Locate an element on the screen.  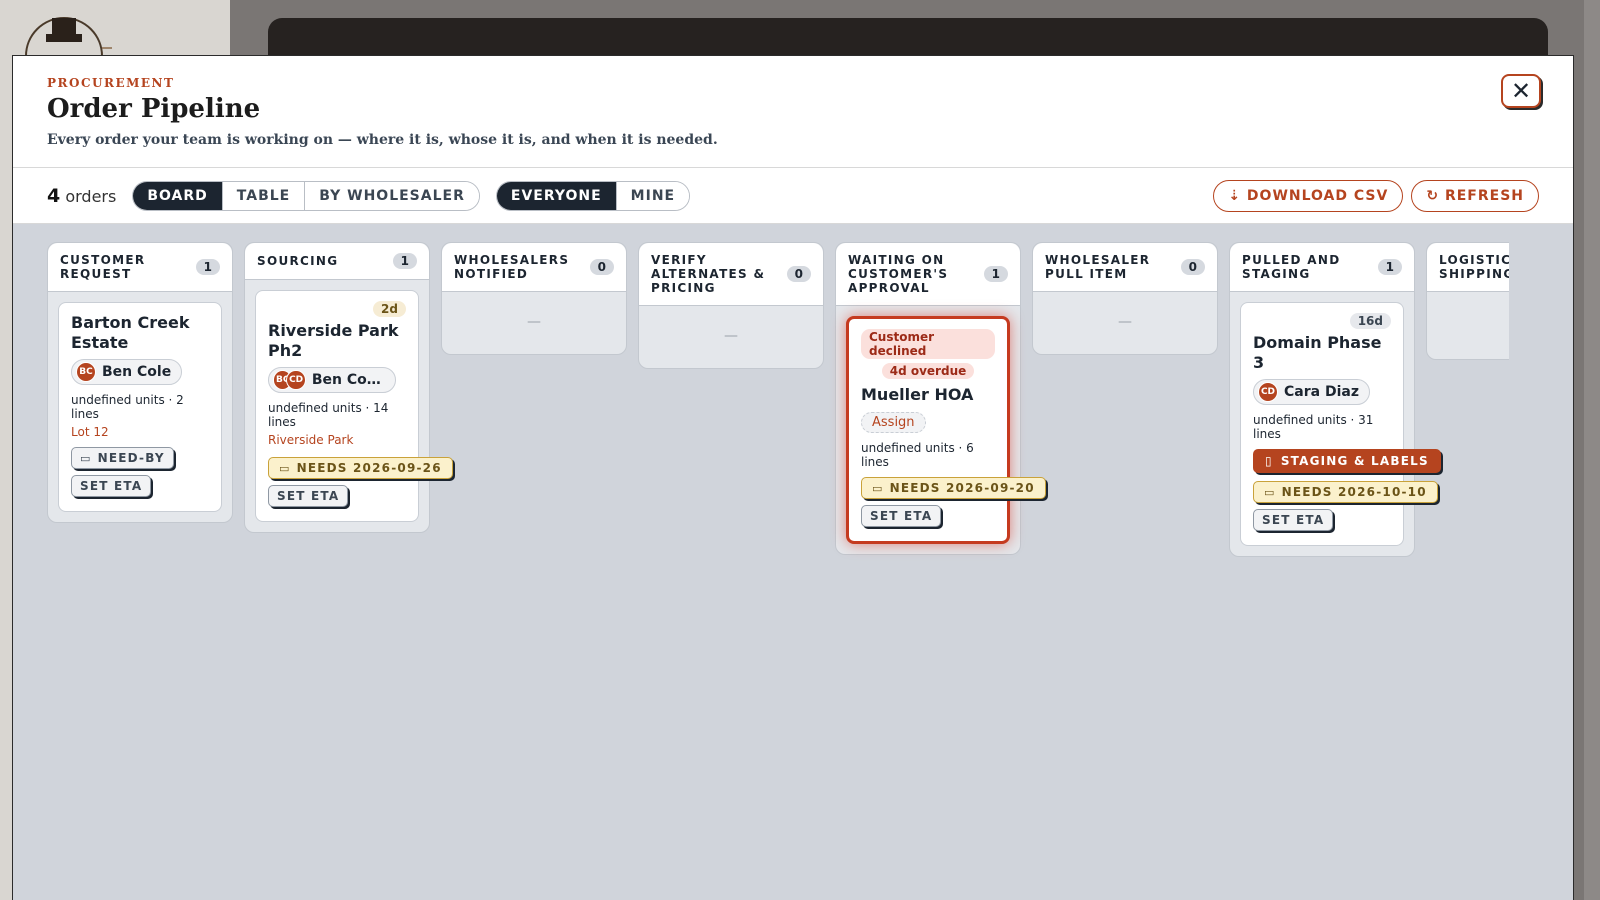
owner-chip: BC Ben Cole is located at coordinates (127, 372).